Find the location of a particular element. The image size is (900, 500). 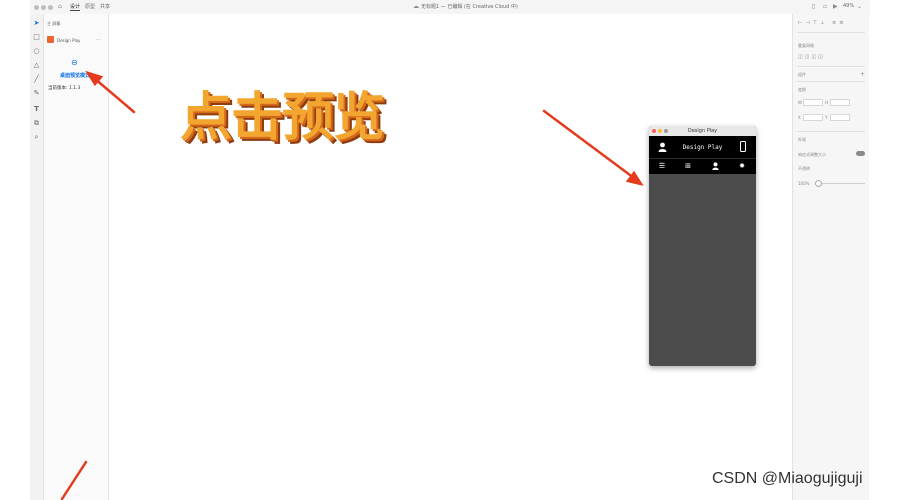

arrow-to-preview-mode is located at coordinates (114, 95).